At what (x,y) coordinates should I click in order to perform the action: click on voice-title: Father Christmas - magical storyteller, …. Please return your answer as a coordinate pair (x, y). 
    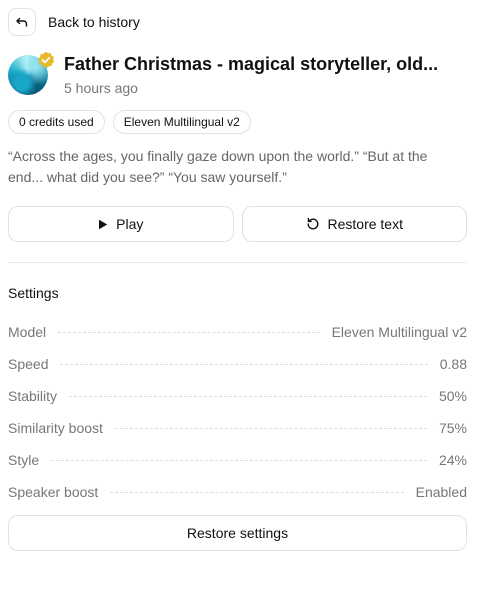
    Looking at the image, I should click on (251, 64).